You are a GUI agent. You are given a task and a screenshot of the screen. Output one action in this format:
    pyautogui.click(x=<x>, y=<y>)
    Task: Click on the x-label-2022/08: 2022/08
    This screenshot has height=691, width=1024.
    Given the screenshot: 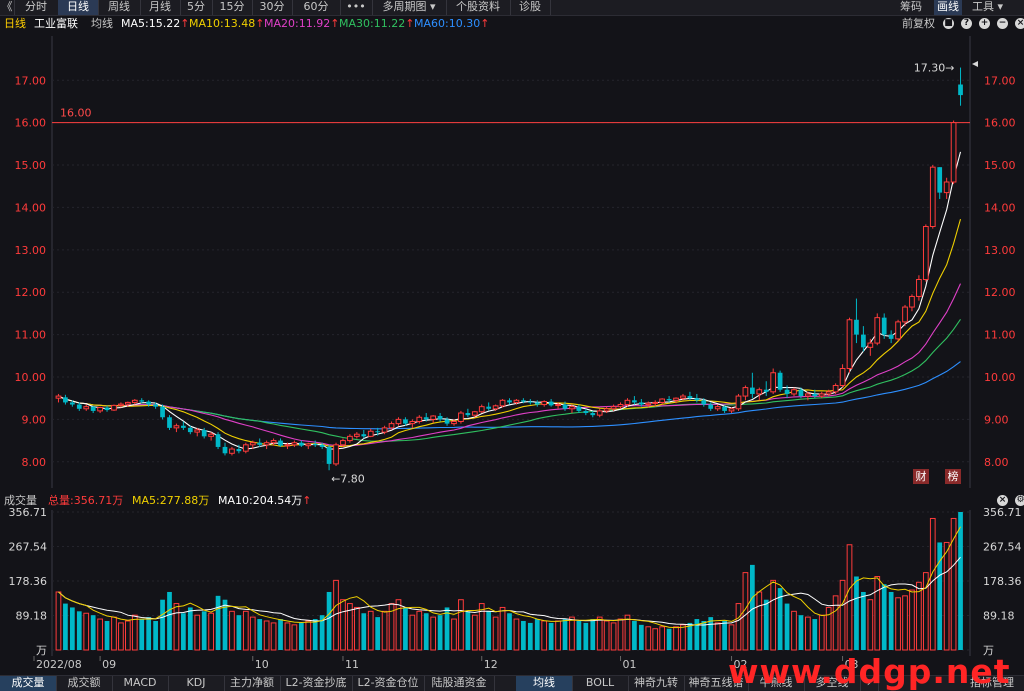 What is the action you would take?
    pyautogui.click(x=59, y=664)
    